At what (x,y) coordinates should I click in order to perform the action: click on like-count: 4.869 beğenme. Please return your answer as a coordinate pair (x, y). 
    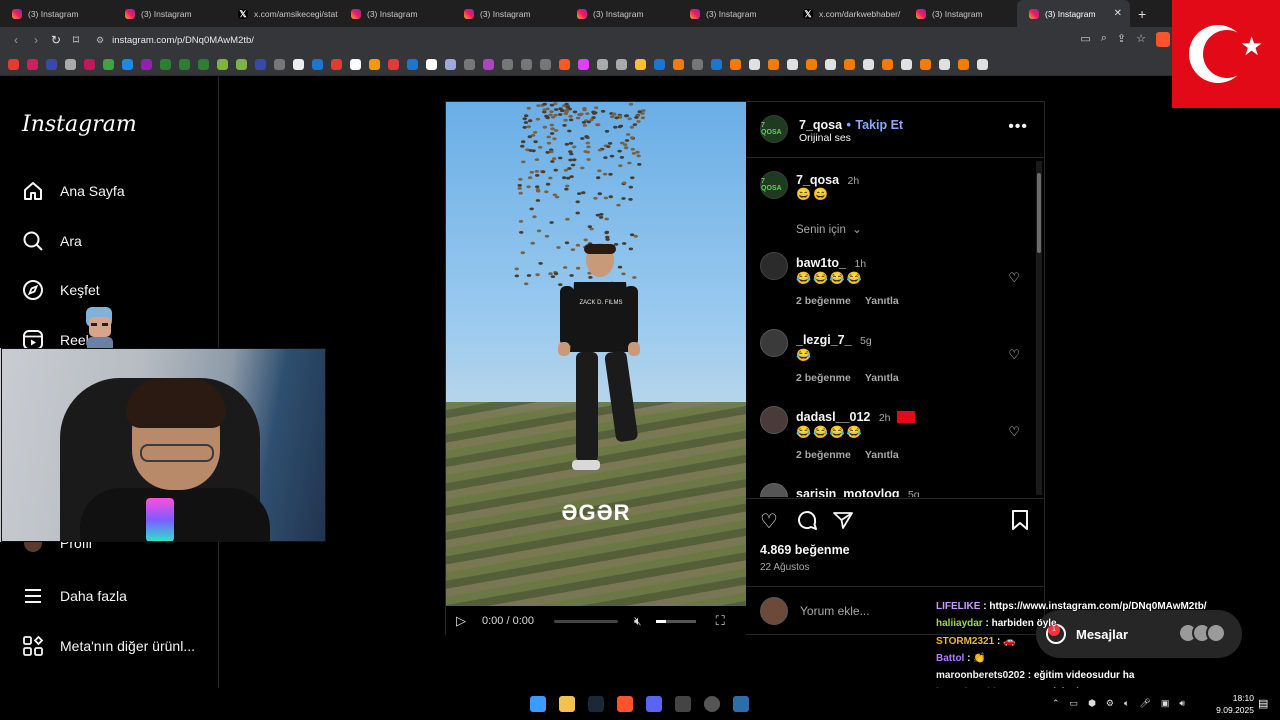
    Looking at the image, I should click on (805, 550).